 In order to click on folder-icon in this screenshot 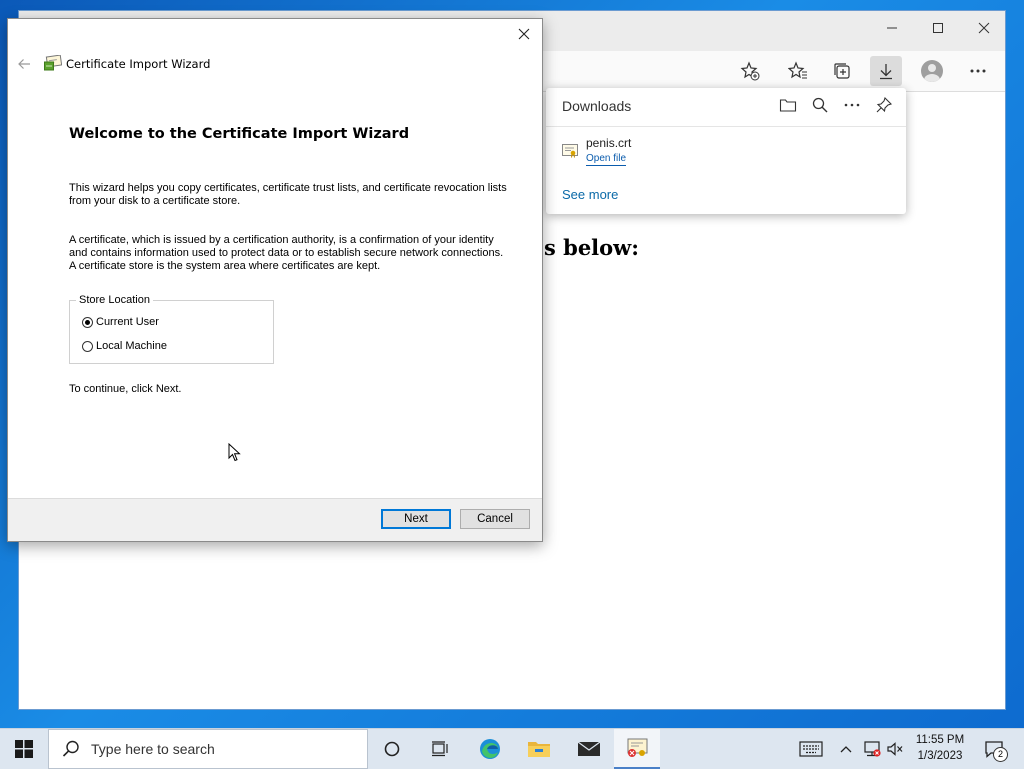, I will do `click(788, 105)`.